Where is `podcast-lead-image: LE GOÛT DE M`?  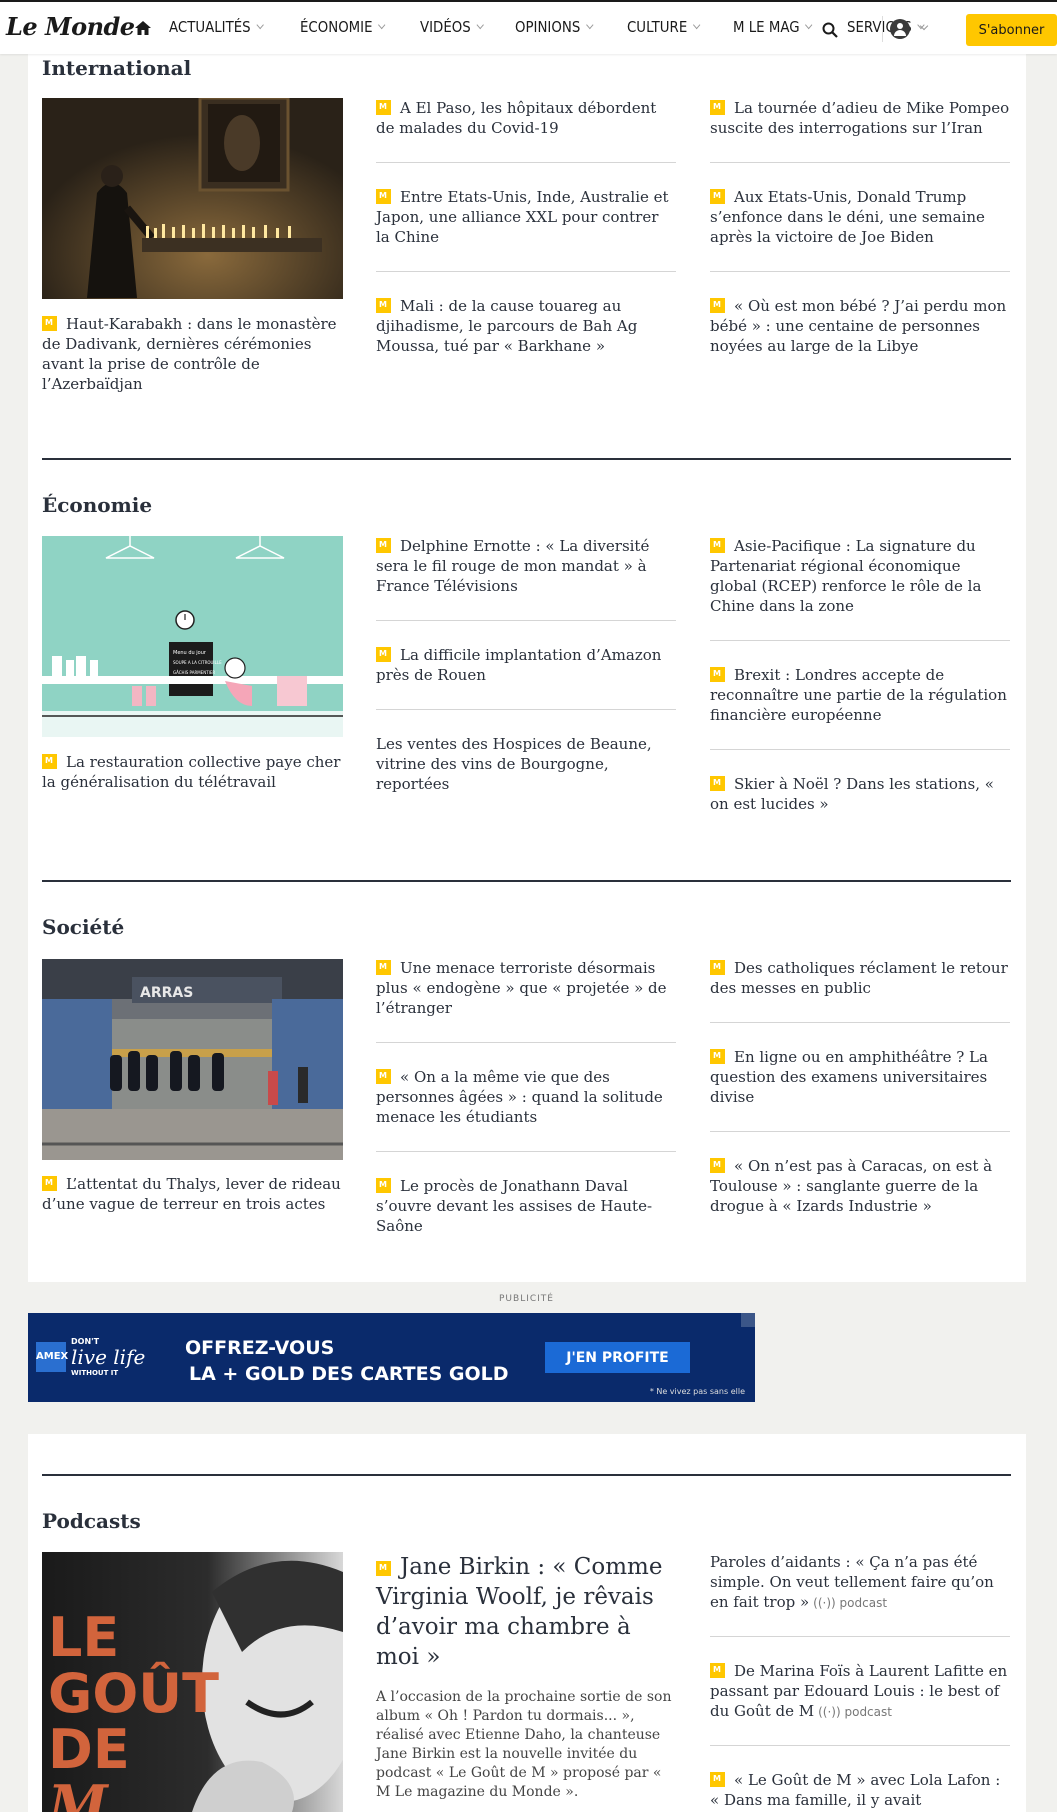 podcast-lead-image: LE GOÛT DE M is located at coordinates (192, 1682).